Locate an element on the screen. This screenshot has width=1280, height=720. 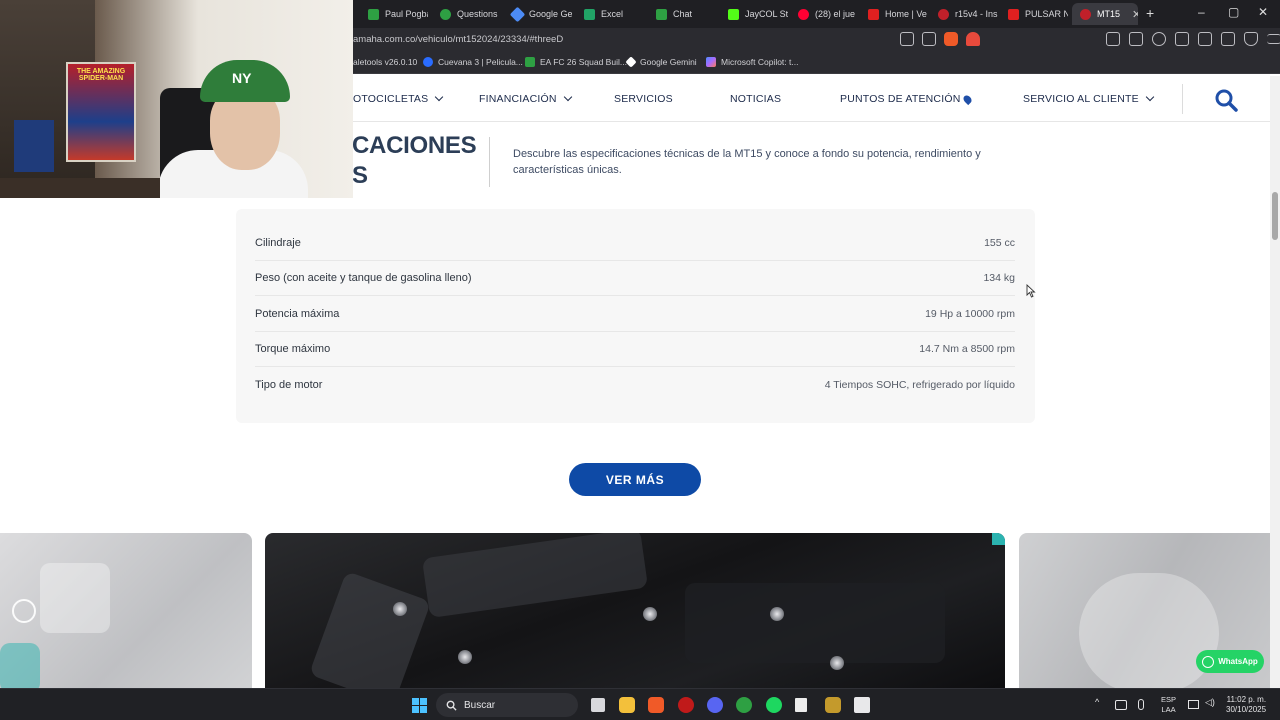
file-explorer-icon is located at coordinates (627, 705).